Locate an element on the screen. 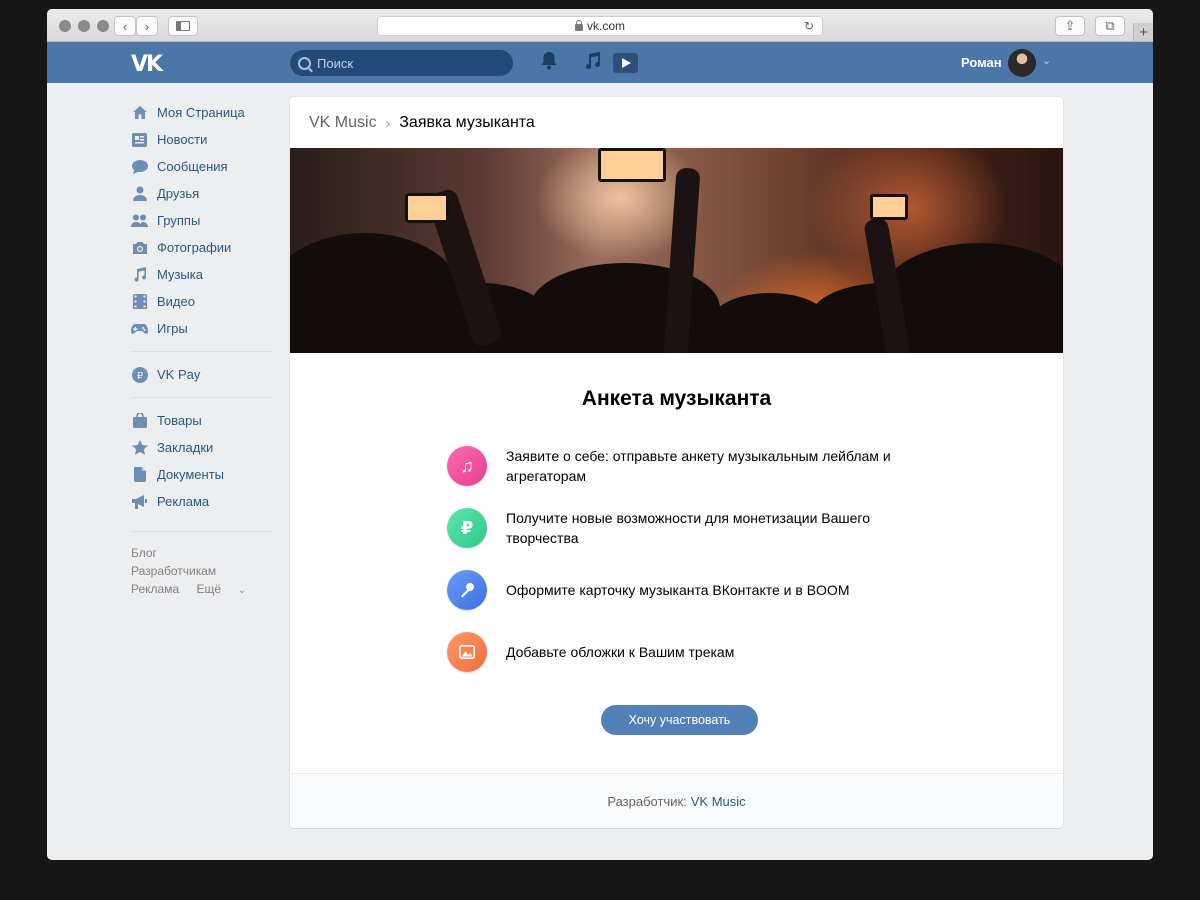 Image resolution: width=1200 pixels, height=900 pixels. sidebar-item-label: Товары is located at coordinates (179, 420).